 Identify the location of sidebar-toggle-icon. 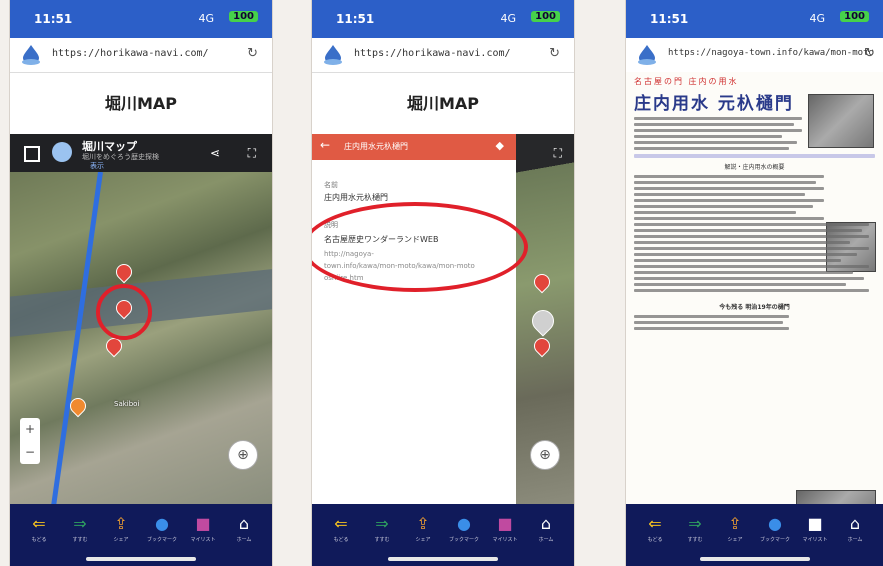
(32, 154).